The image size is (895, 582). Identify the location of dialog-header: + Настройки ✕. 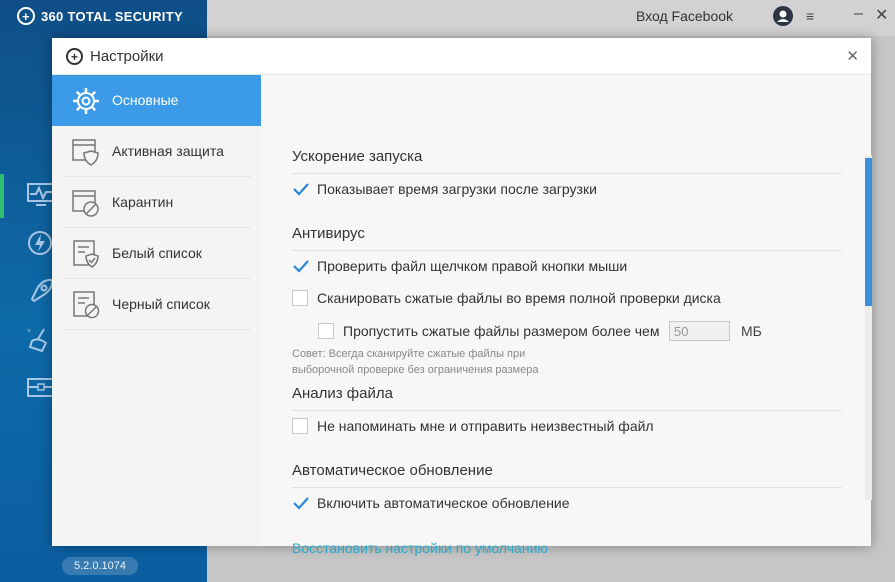
(461, 56).